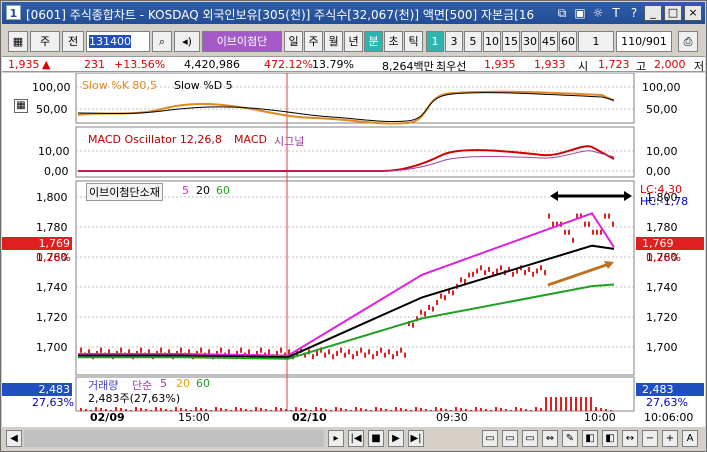  Describe the element at coordinates (293, 41) in the screenshot. I see `period-tab-0: 일` at that location.